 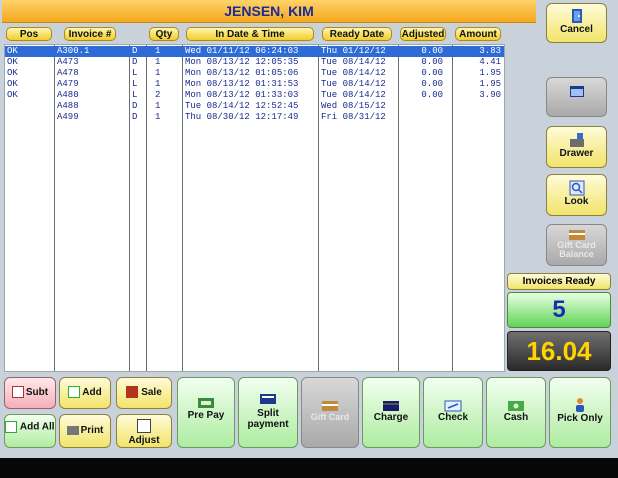 What do you see at coordinates (423, 34) in the screenshot?
I see `column-header-adjusted: Adjusted` at bounding box center [423, 34].